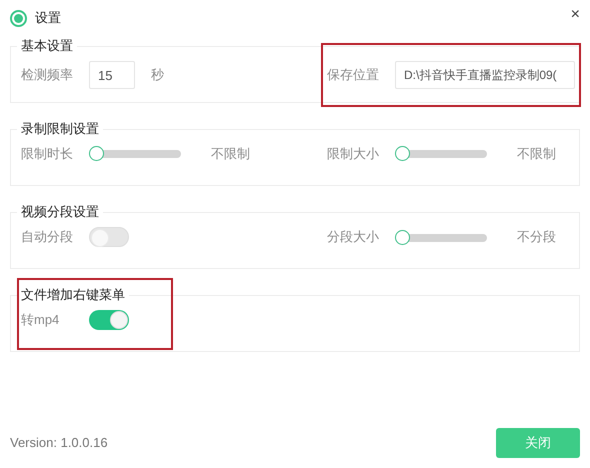  What do you see at coordinates (59, 443) in the screenshot?
I see `version-label: Version: 1.0.0.16` at bounding box center [59, 443].